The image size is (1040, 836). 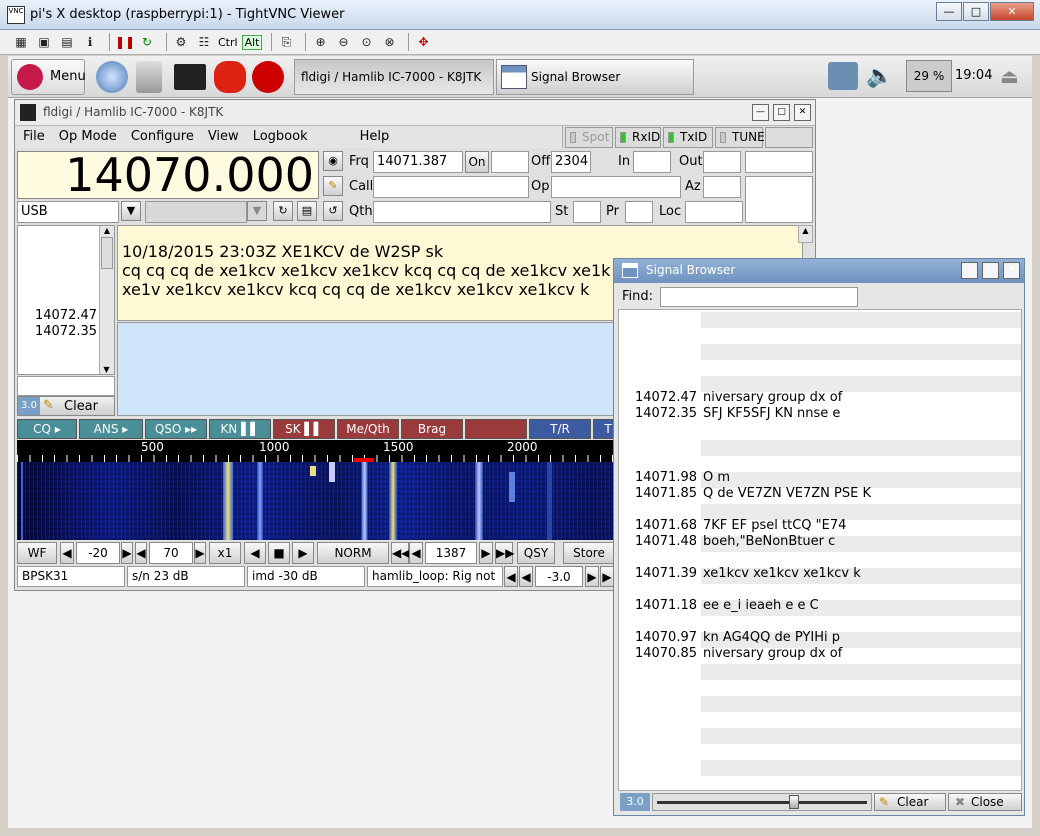 What do you see at coordinates (168, 175) in the screenshot?
I see `frequency-display: 14070.000` at bounding box center [168, 175].